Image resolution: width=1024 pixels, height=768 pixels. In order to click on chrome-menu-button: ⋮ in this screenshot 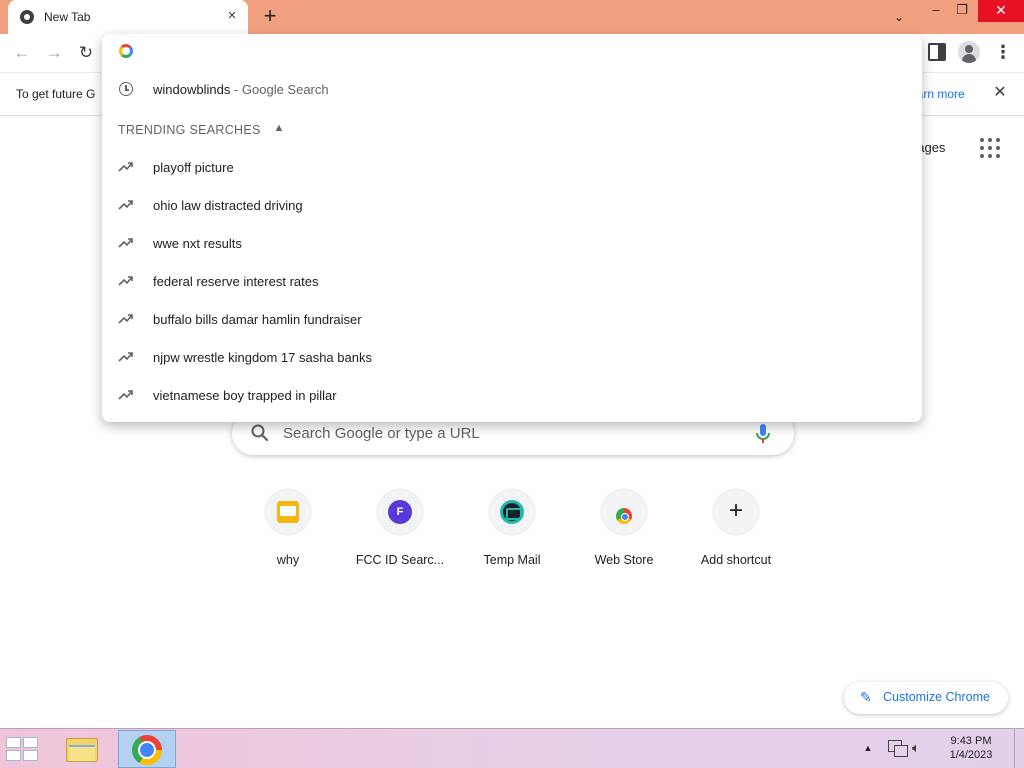, I will do `click(1003, 53)`.